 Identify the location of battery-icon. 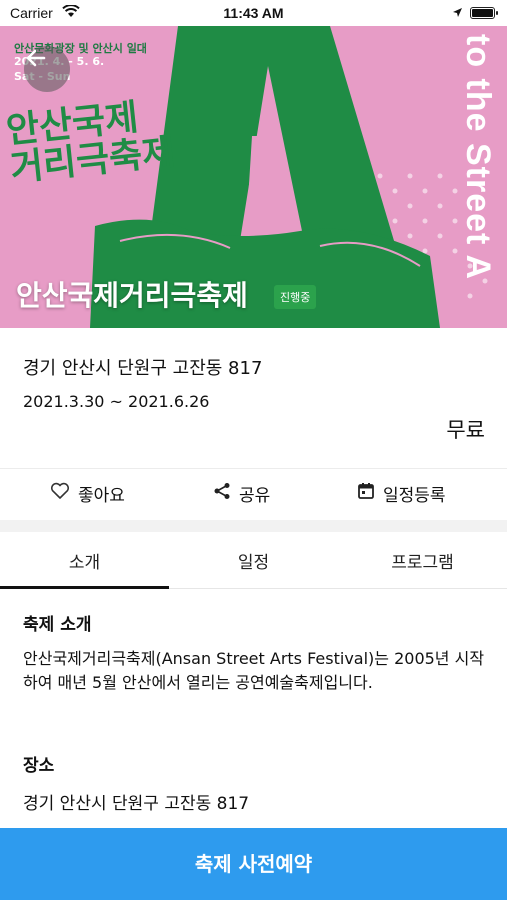
(484, 13).